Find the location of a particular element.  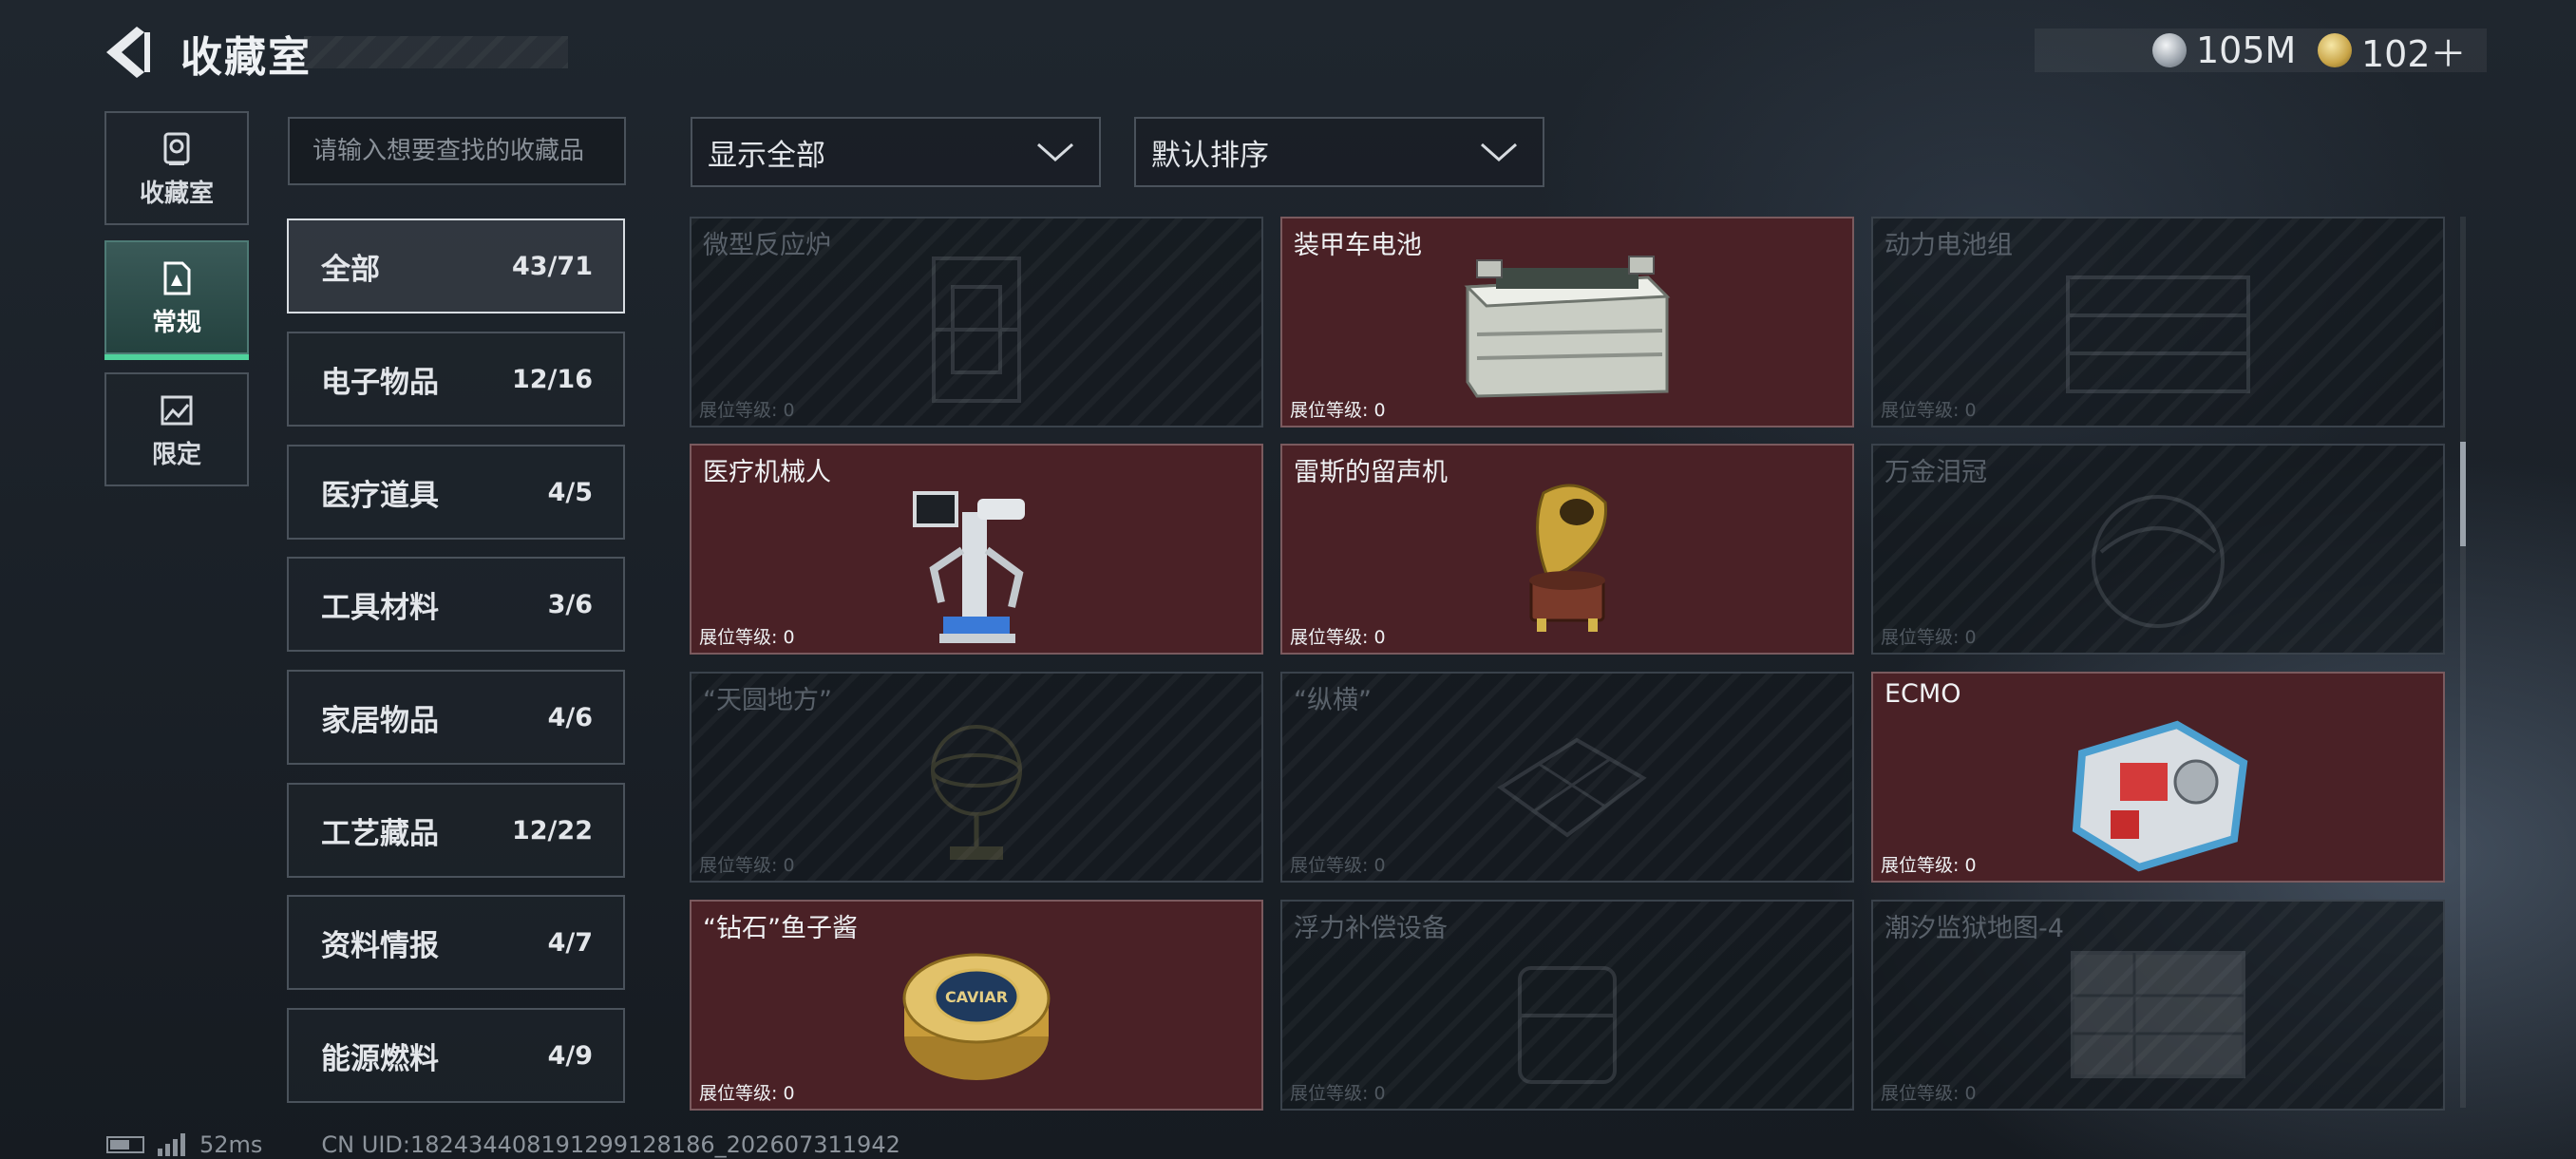

category-count: 43/71 is located at coordinates (552, 266).